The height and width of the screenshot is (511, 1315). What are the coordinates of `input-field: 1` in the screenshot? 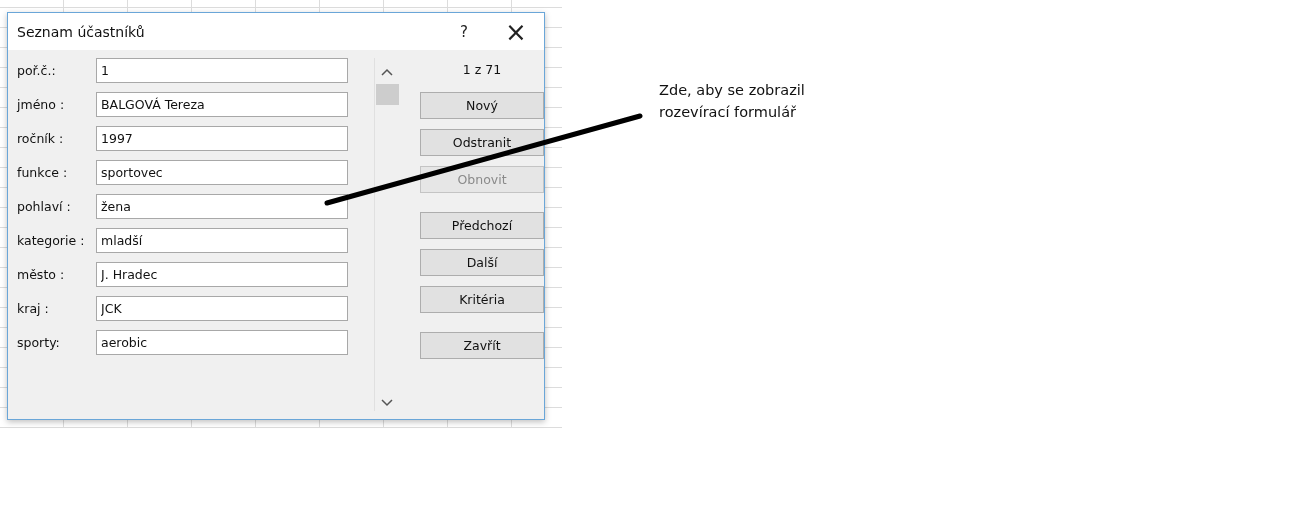 It's located at (222, 70).